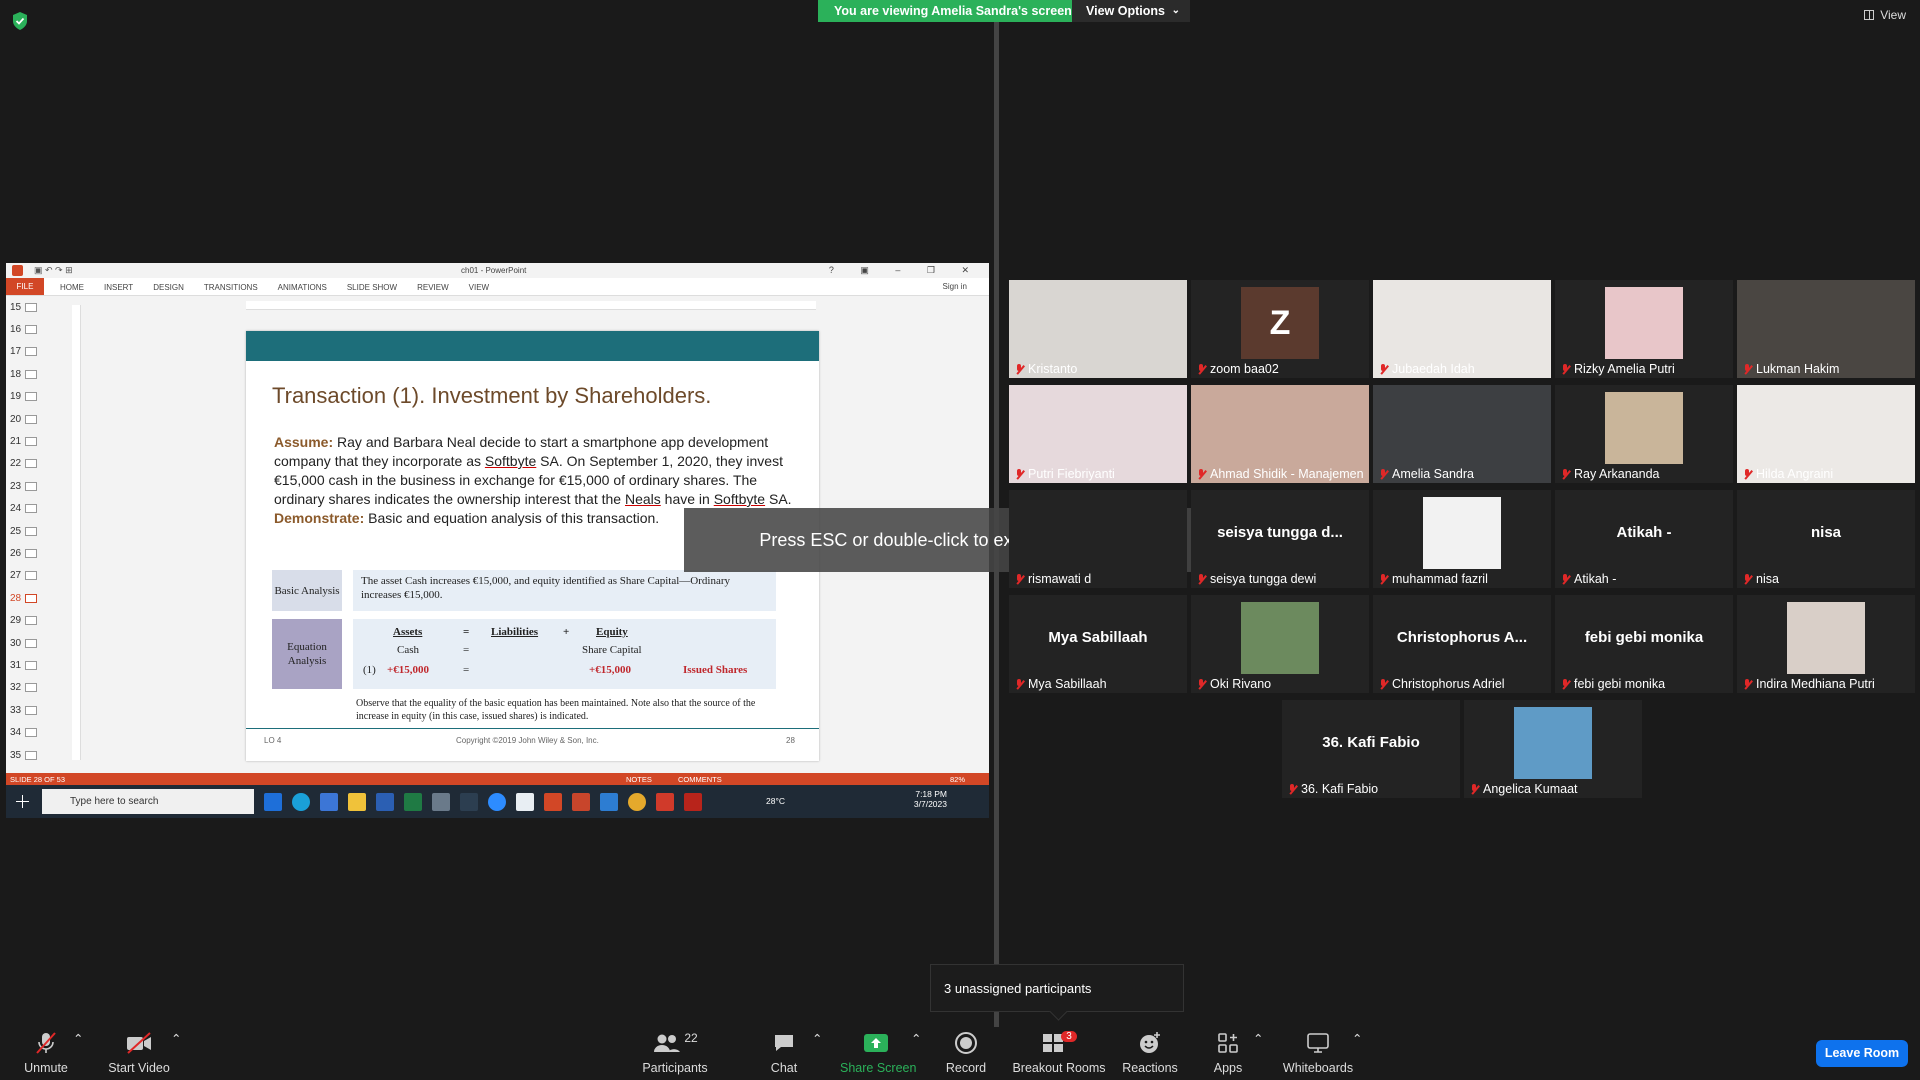  Describe the element at coordinates (372, 287) in the screenshot. I see `ppt-tab-slide-show: SLIDE SHOW` at that location.